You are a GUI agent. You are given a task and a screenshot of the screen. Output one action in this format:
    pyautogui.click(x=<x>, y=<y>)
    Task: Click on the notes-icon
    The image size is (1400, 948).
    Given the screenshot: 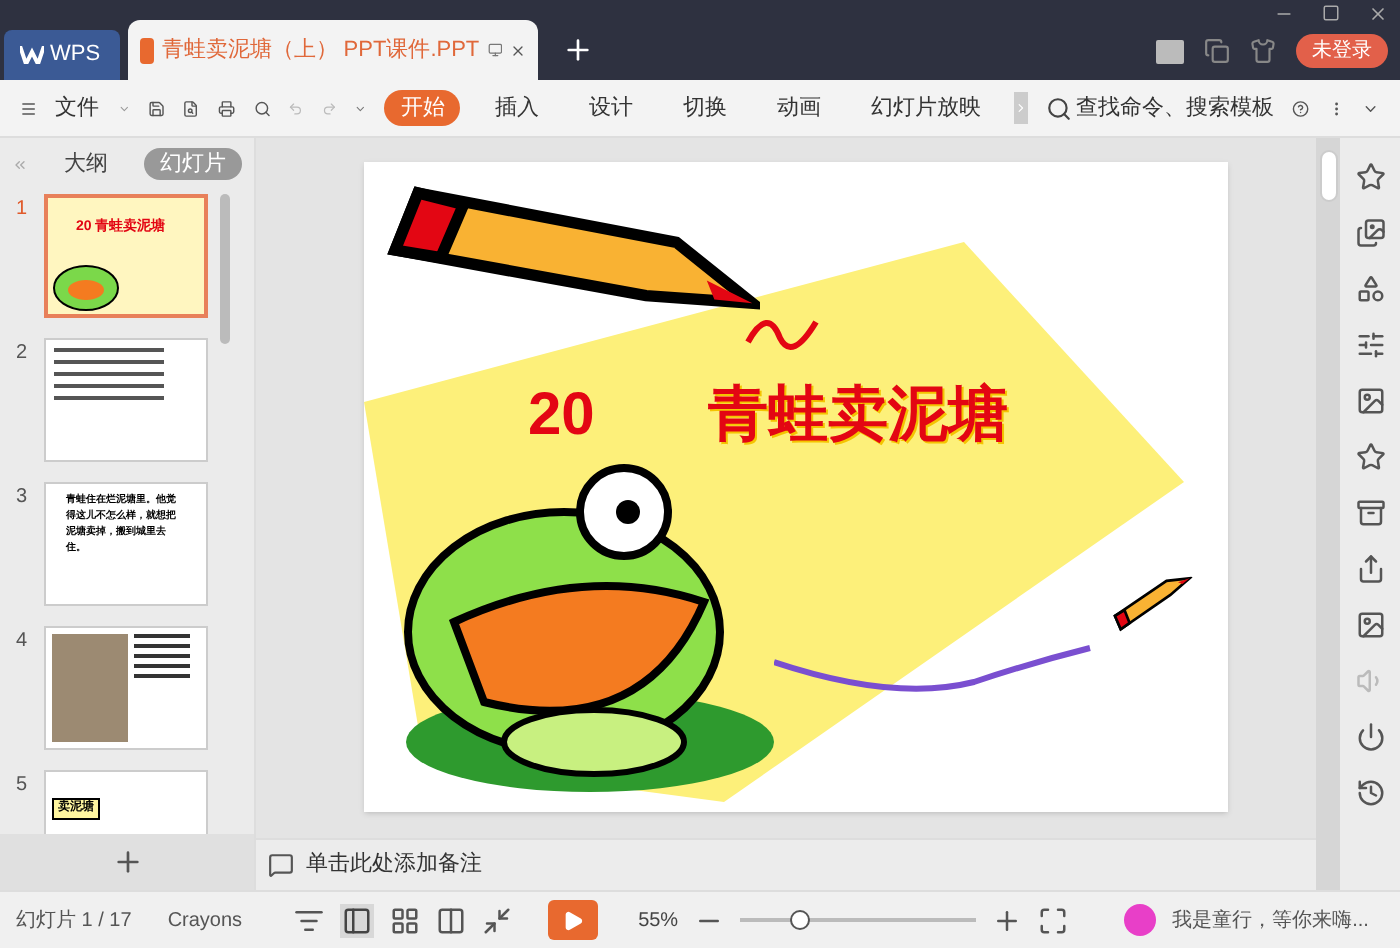 What is the action you would take?
    pyautogui.click(x=281, y=865)
    